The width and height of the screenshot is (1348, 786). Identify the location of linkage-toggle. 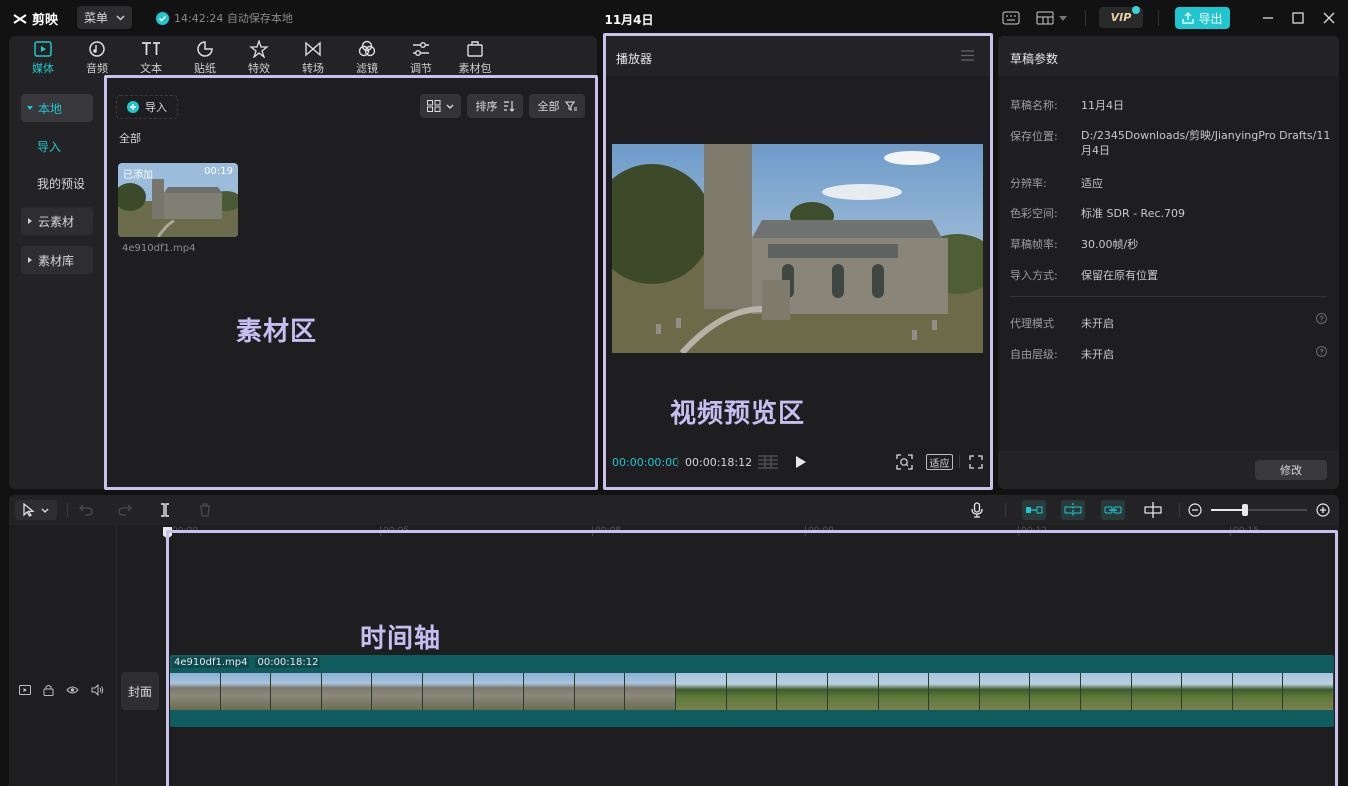
(1113, 510).